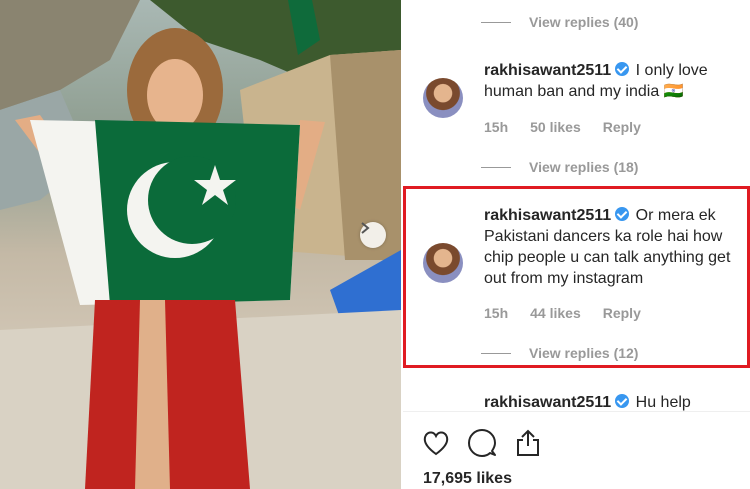 This screenshot has height=489, width=750. What do you see at coordinates (467, 479) in the screenshot?
I see `likes-count: 17,695 likes` at bounding box center [467, 479].